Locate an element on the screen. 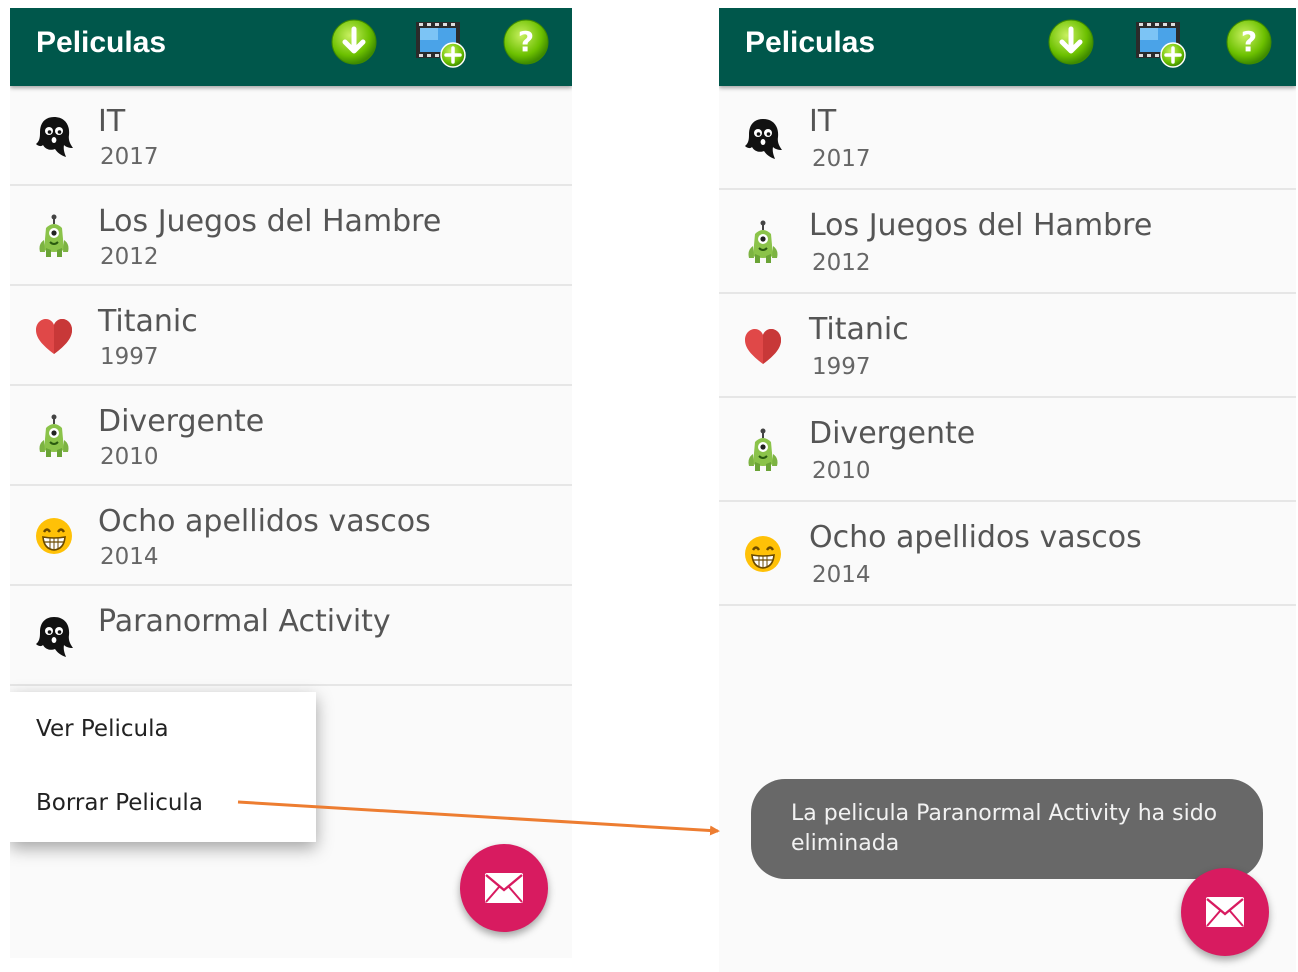 This screenshot has height=972, width=1298. movie-title: Paranormal Activity is located at coordinates (244, 621).